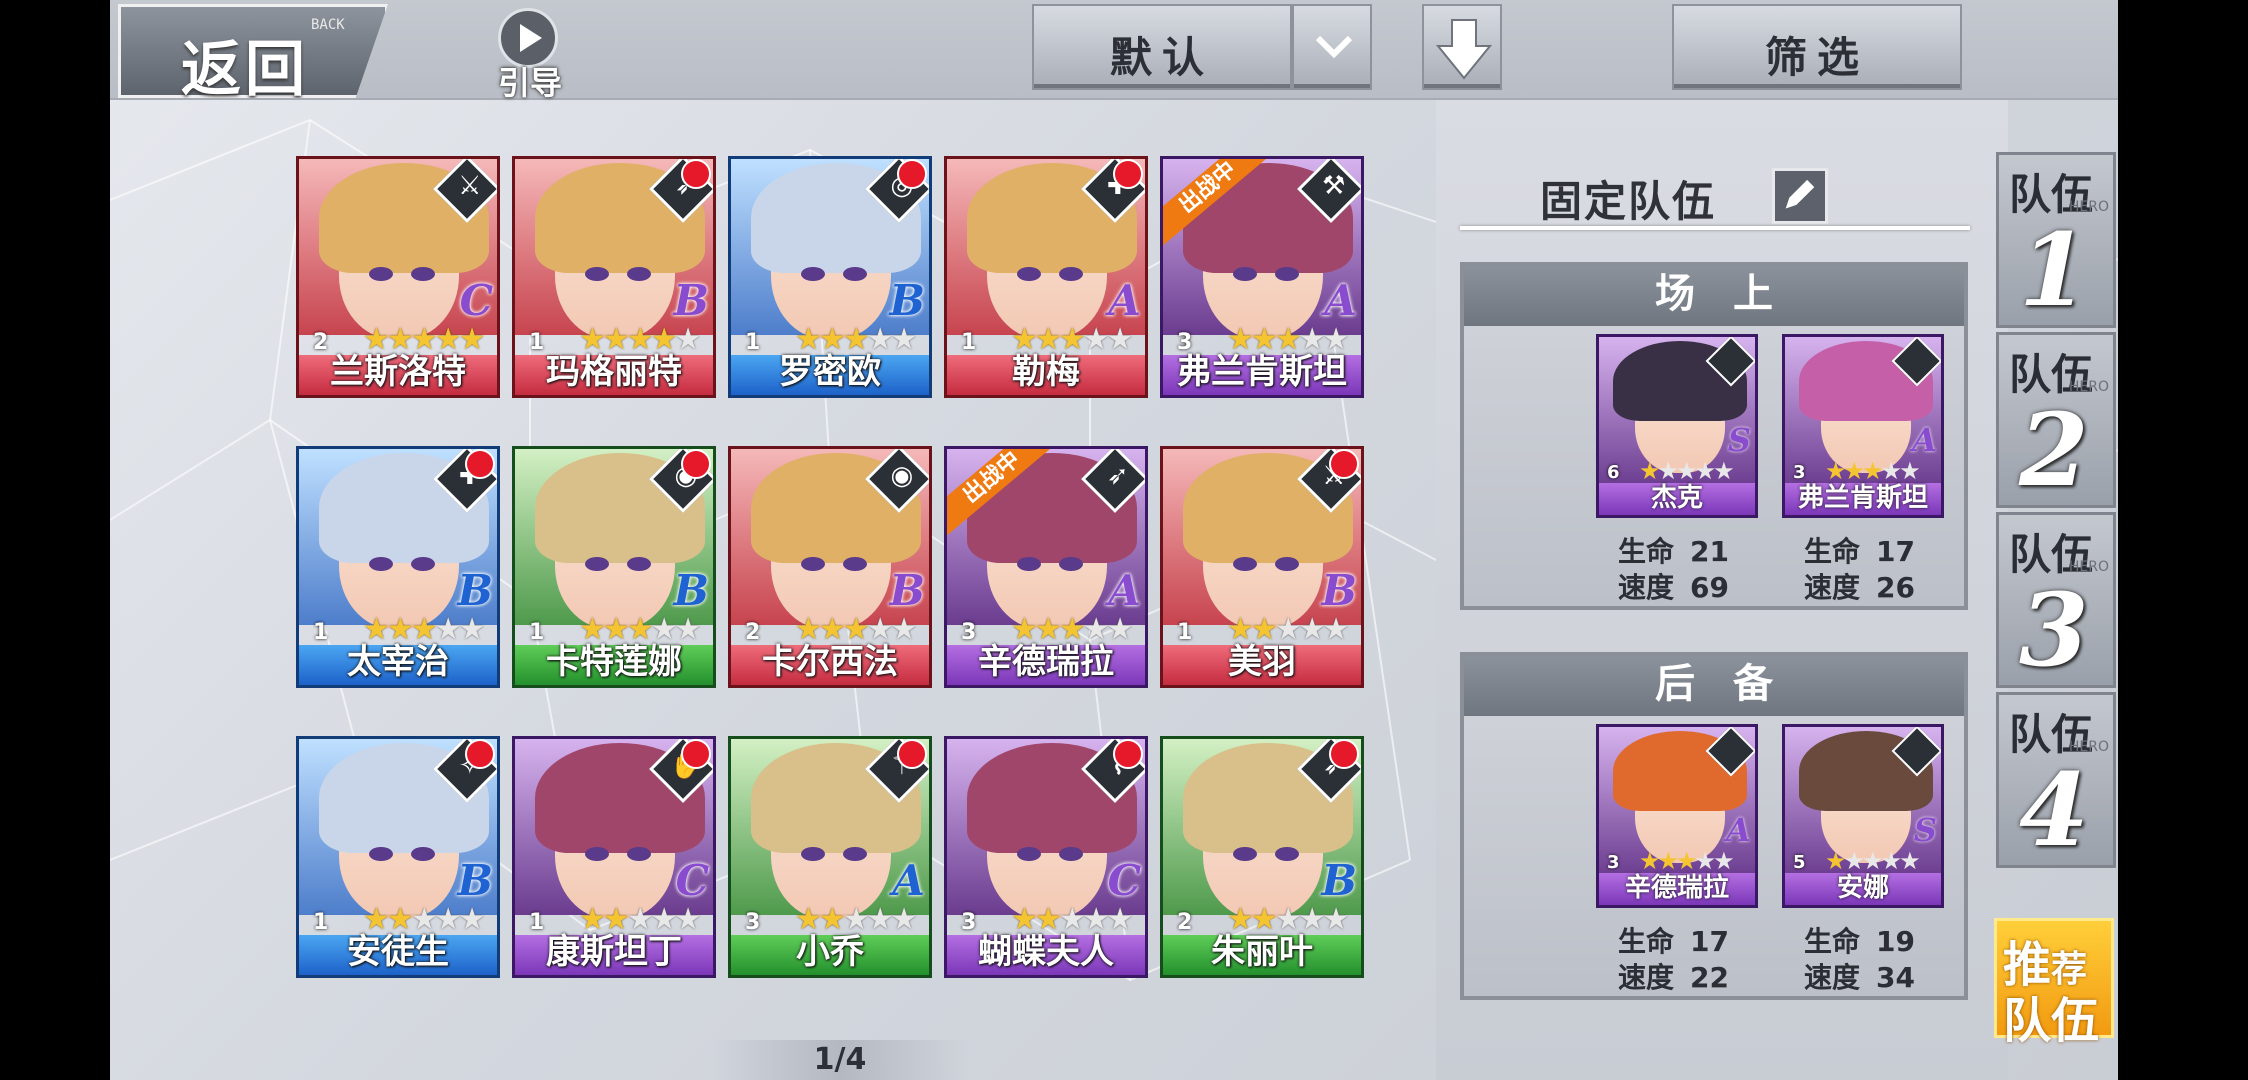 The height and width of the screenshot is (1080, 2248). I want to click on sort-order-button, so click(1462, 47).